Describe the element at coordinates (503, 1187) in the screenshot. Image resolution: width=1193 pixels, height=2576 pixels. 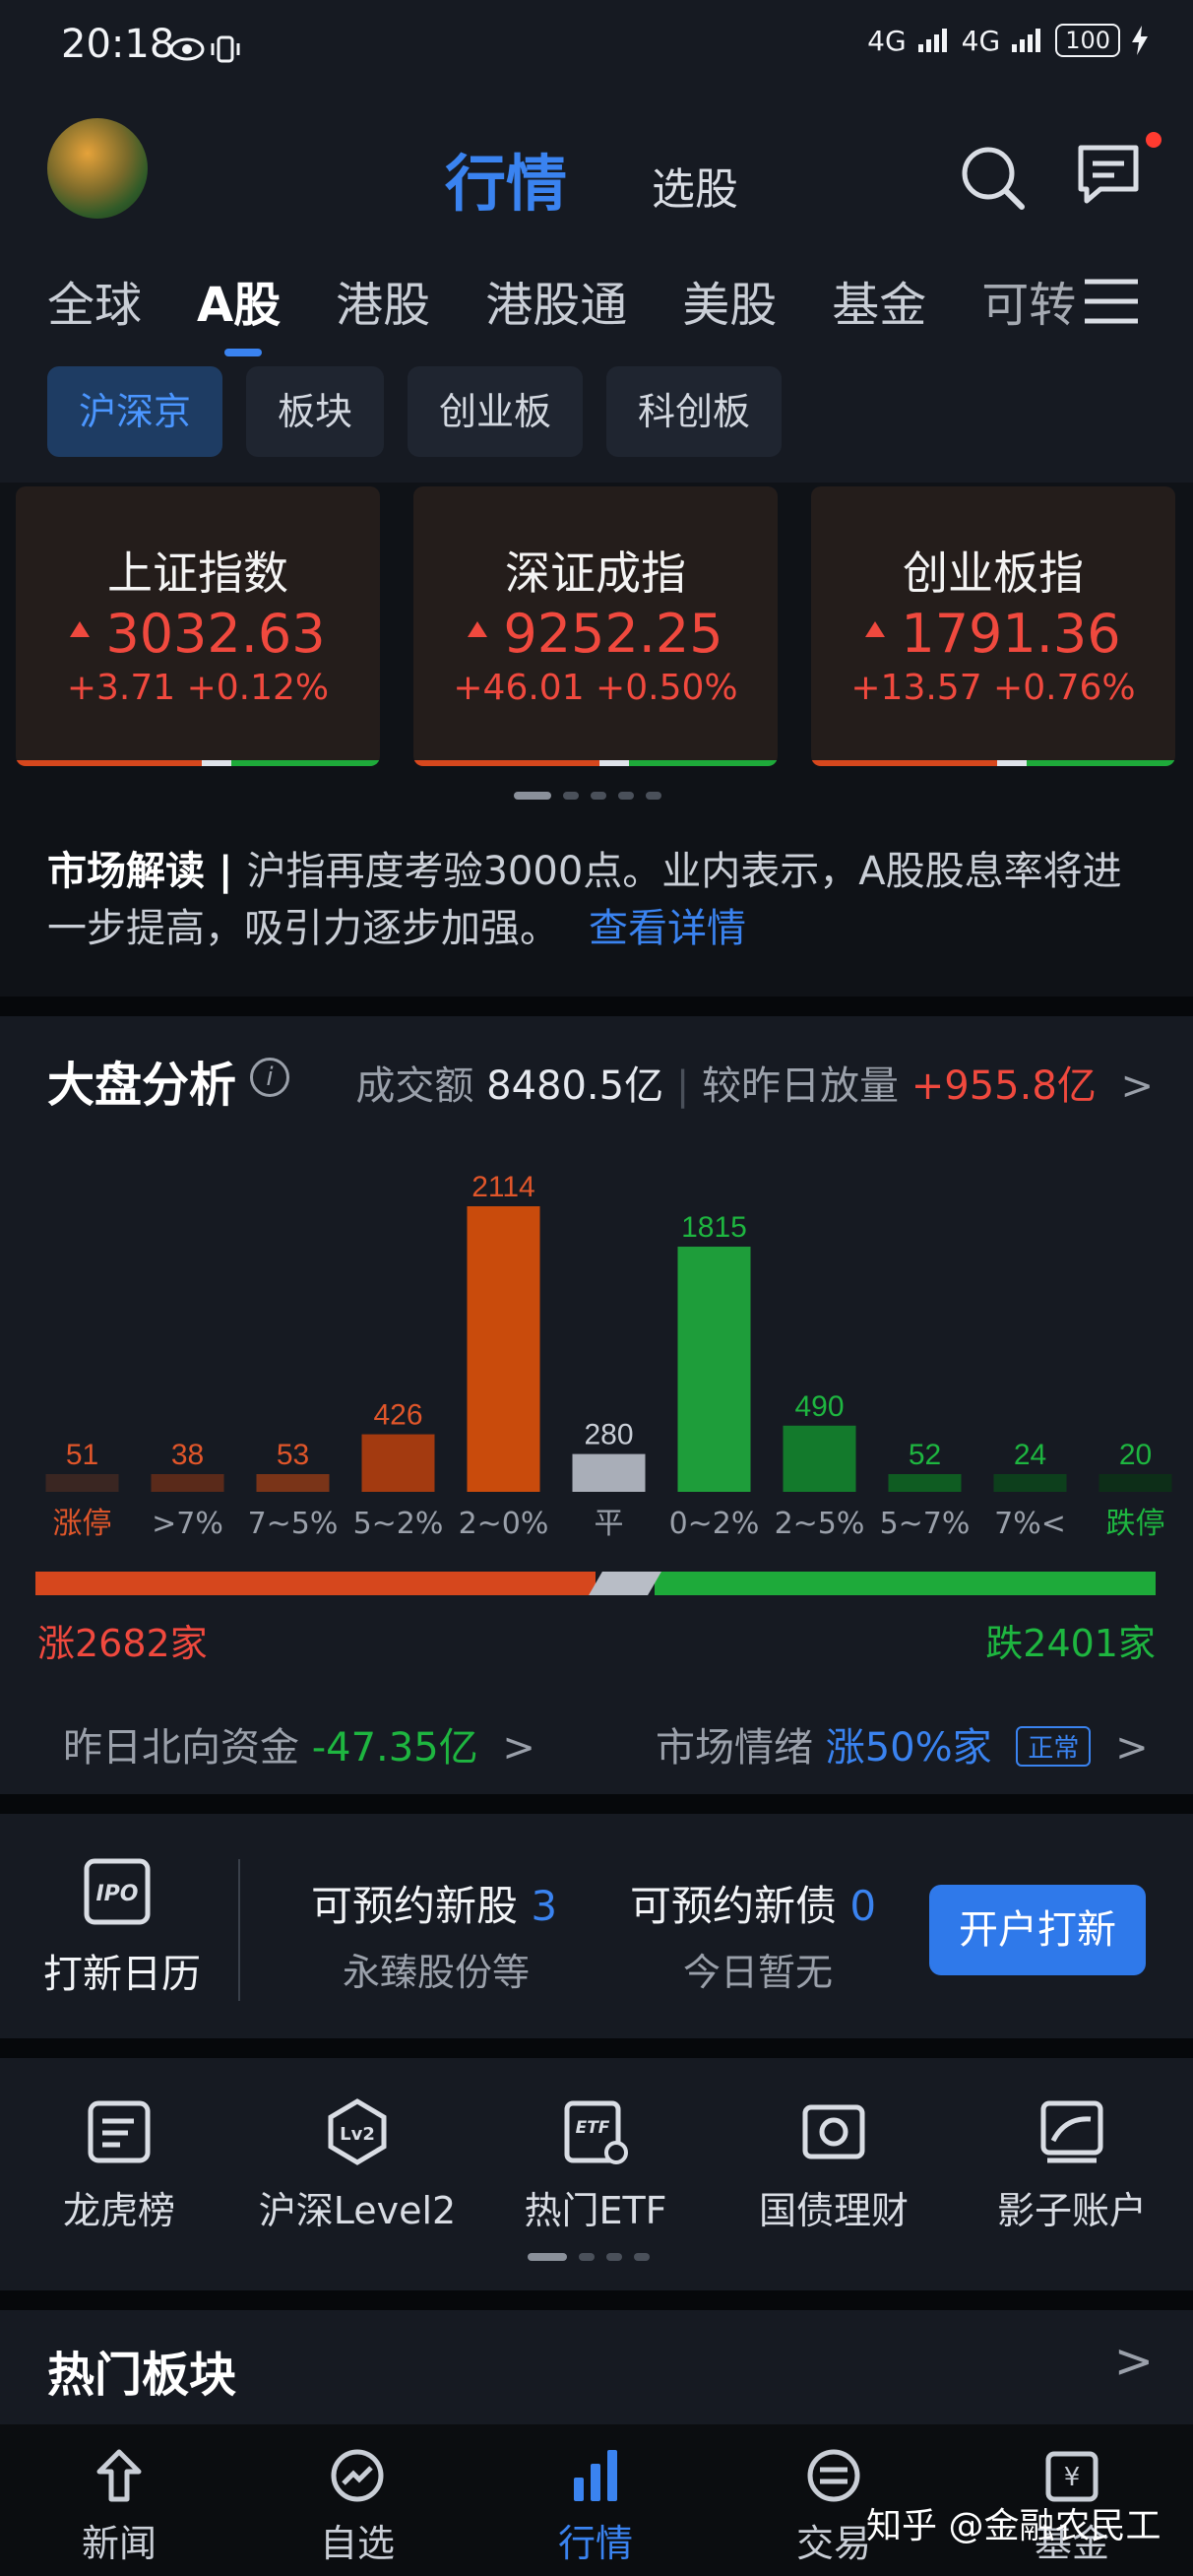
I see `bar-value-label: 2114` at that location.